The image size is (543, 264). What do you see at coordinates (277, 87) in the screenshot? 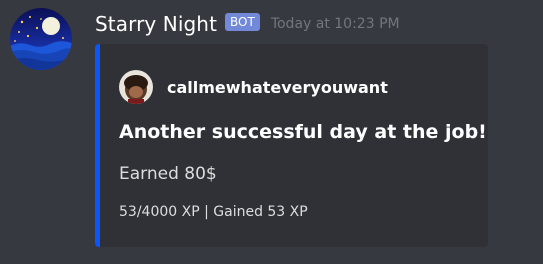
I see `embed-author-name: callmewhateveryouwant` at bounding box center [277, 87].